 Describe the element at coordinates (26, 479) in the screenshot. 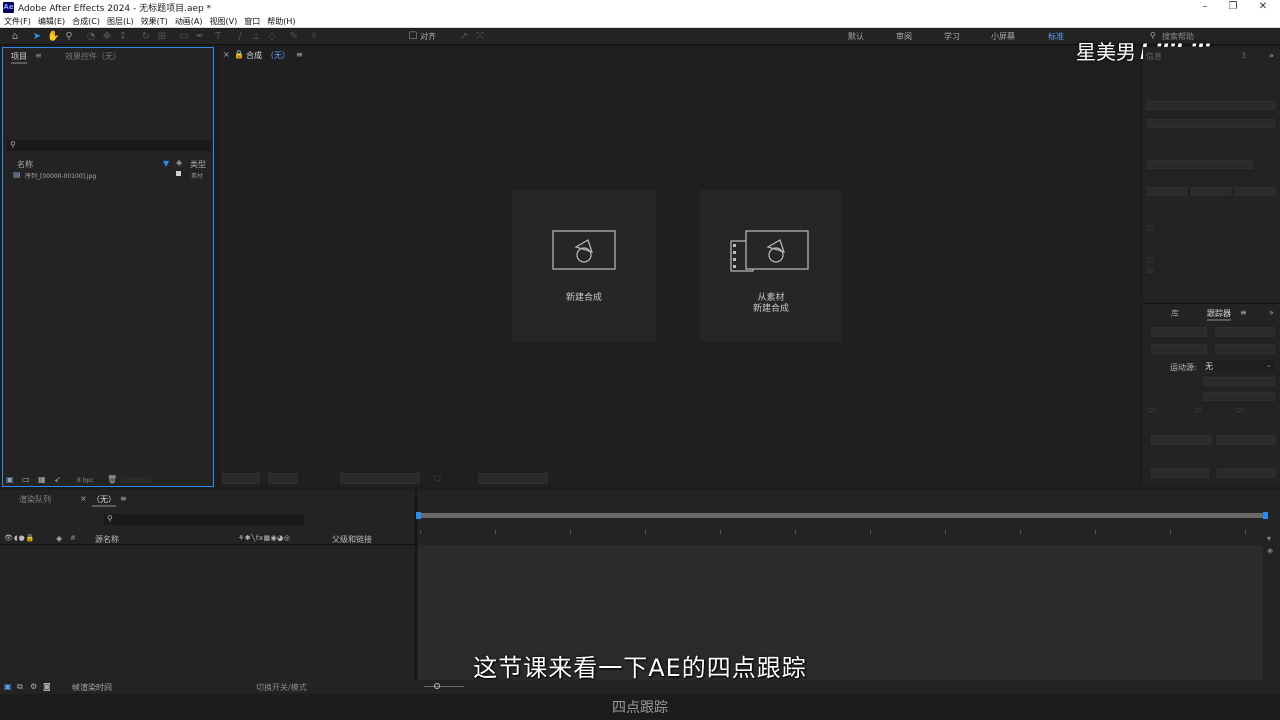

I see `new-folder-icon: ▭` at that location.